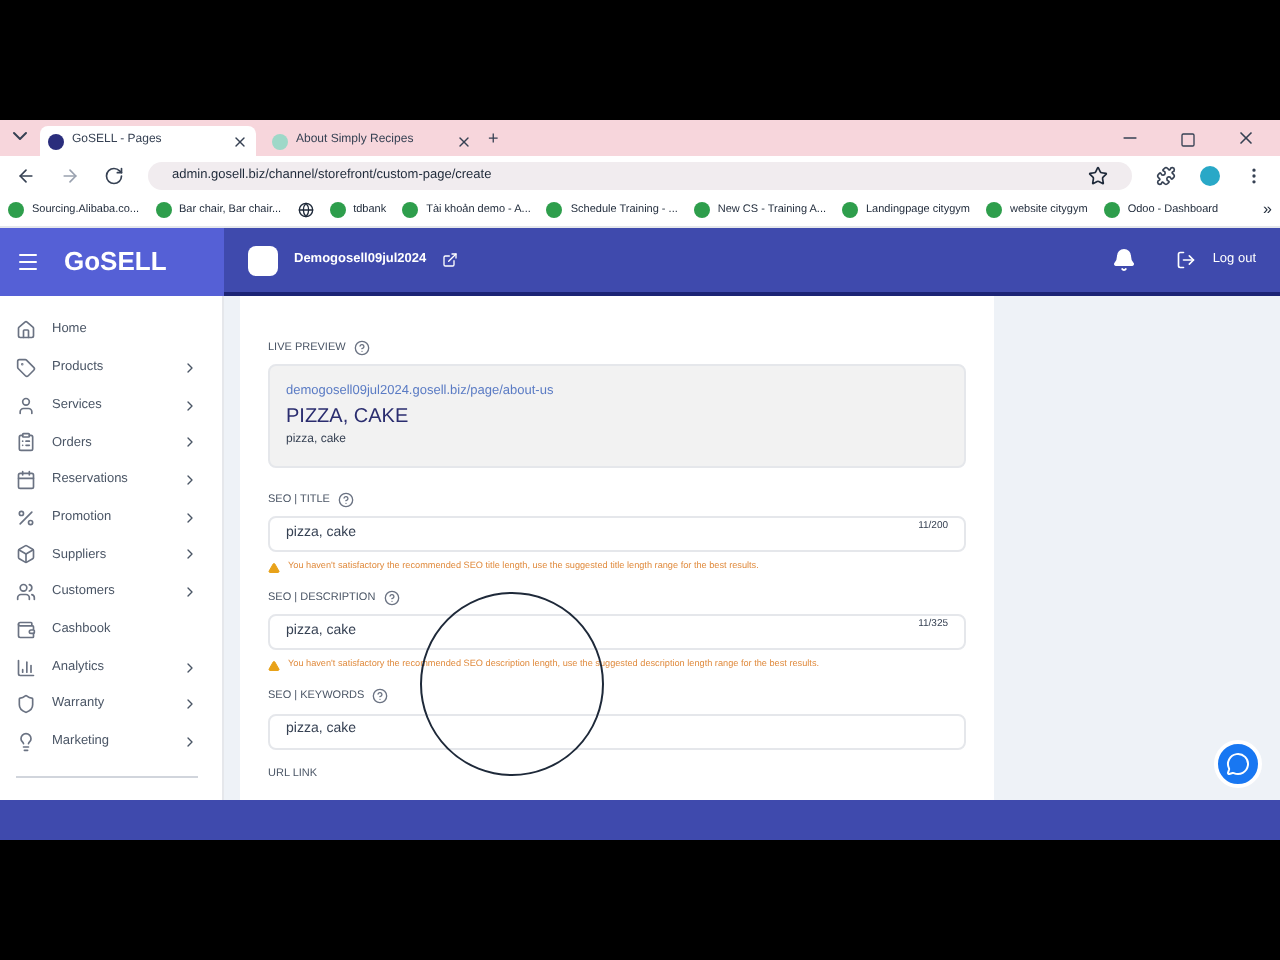  I want to click on notification-bell-icon, so click(1124, 260).